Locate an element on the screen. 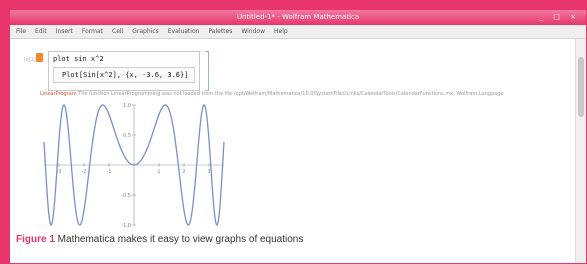 Image resolution: width=587 pixels, height=264 pixels. plot-command: Plot[Sin[x^2], {x, -3.6, 3.6}] is located at coordinates (125, 75).